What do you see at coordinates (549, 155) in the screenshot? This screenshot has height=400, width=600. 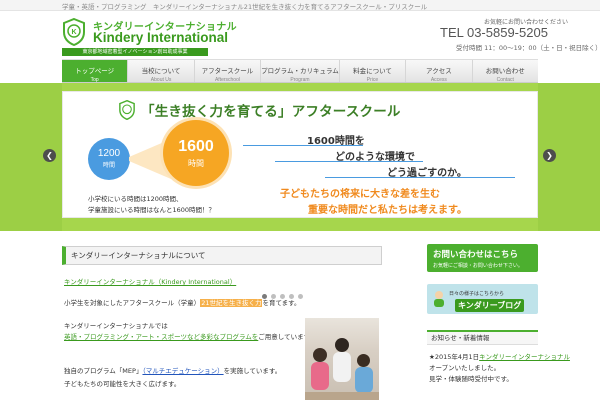 I see `slider-next-arrow-icon: ❯` at bounding box center [549, 155].